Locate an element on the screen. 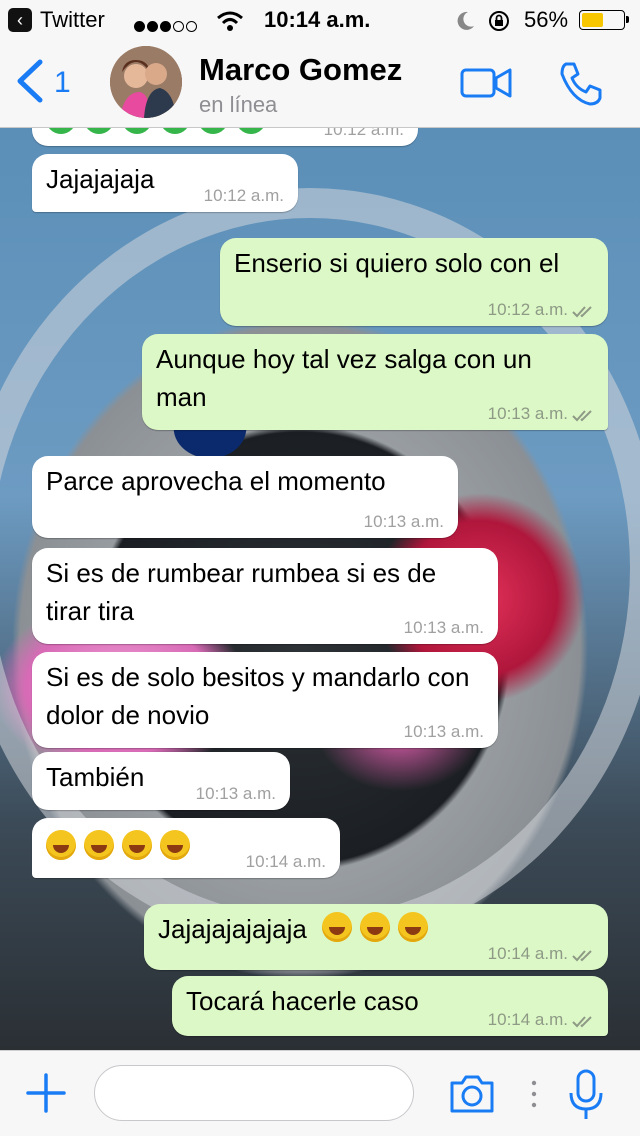 The height and width of the screenshot is (1136, 640). battery-level-fill is located at coordinates (592, 20).